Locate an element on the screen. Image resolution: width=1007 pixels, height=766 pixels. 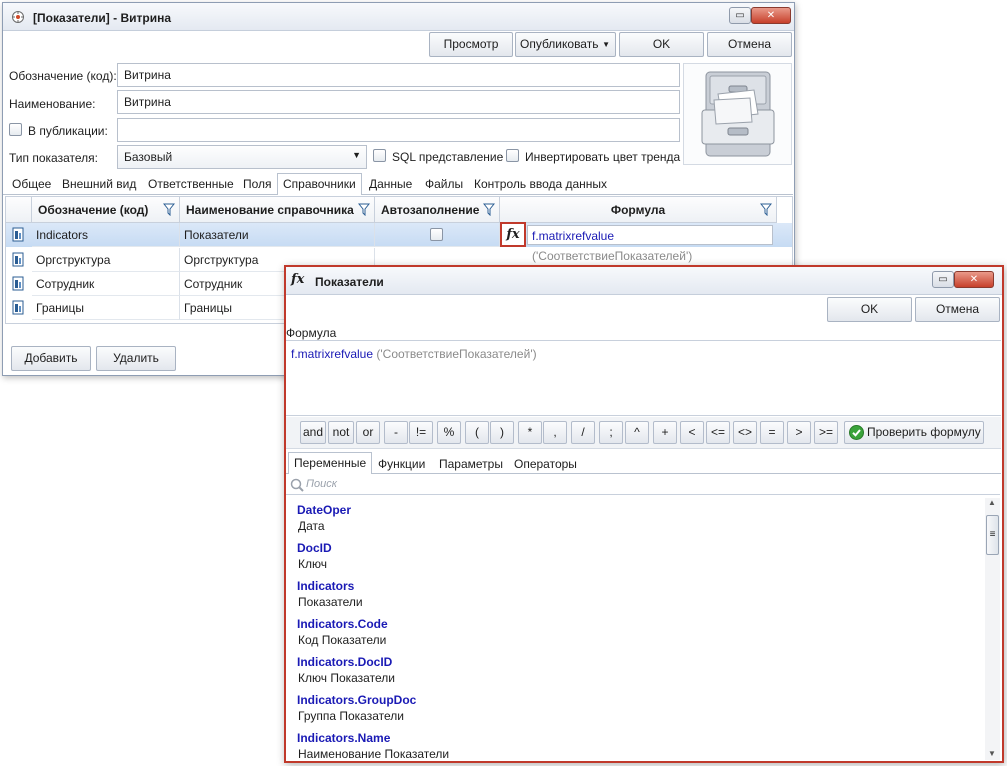
grid-header-formula-label: Формула is located at coordinates (638, 210).